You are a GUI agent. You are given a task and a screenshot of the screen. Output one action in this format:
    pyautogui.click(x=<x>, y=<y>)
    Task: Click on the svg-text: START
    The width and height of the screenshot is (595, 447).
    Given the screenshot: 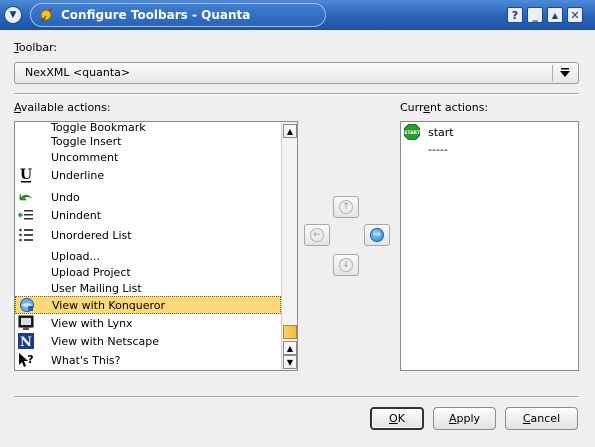 What is the action you would take?
    pyautogui.click(x=412, y=133)
    